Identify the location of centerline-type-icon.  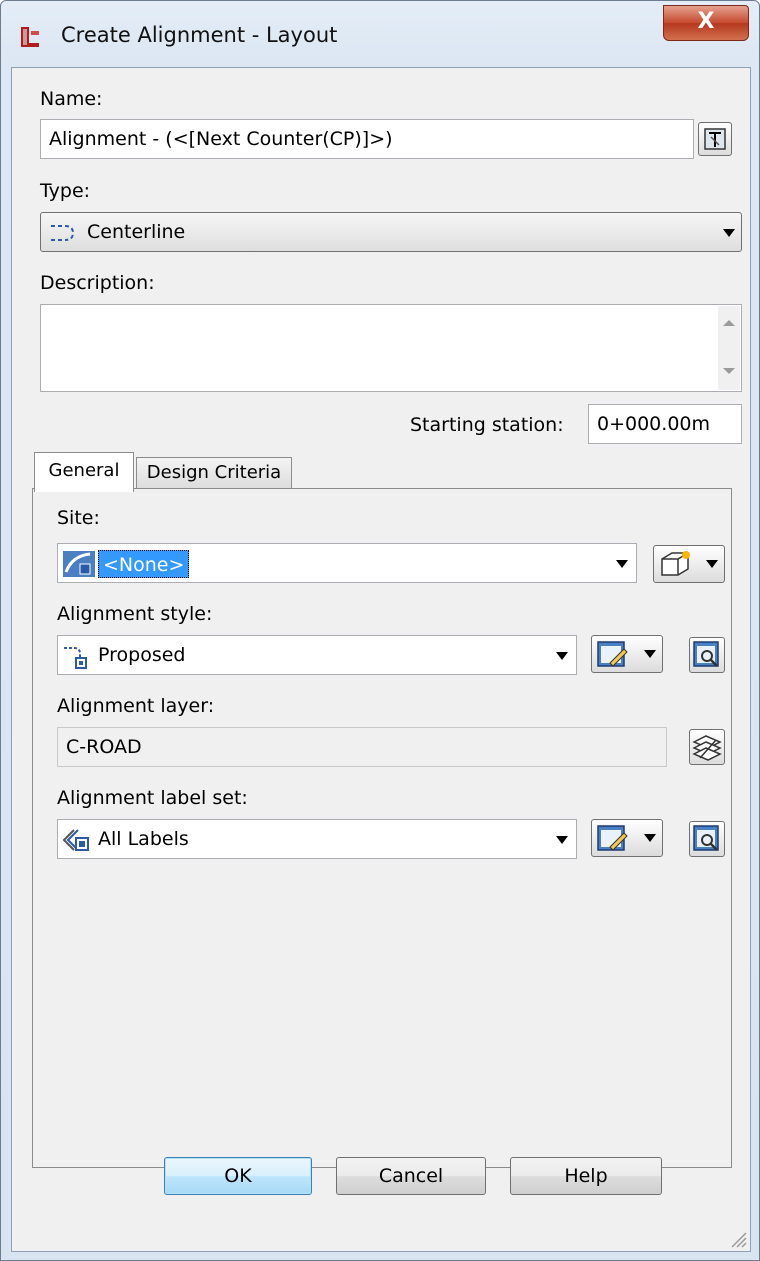
(63, 233).